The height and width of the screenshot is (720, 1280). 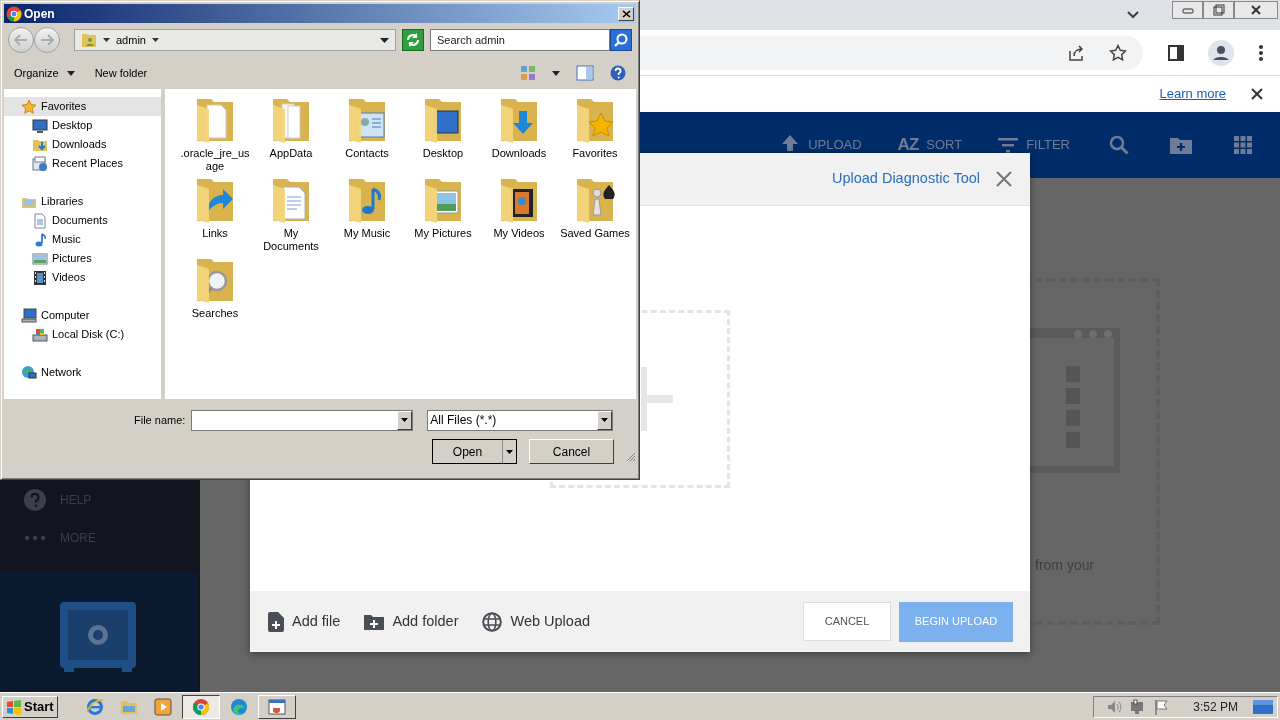 I want to click on file-item: Contacts, so click(x=367, y=135).